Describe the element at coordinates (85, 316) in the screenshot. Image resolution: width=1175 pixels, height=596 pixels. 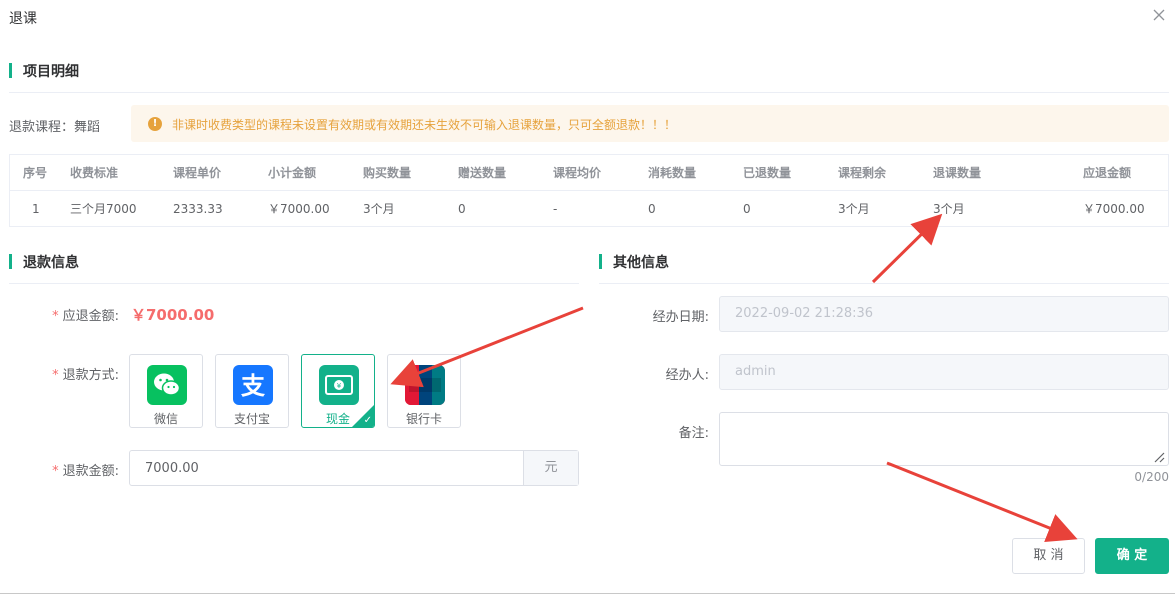
I see `amount-due-label: * 应退金额:` at that location.